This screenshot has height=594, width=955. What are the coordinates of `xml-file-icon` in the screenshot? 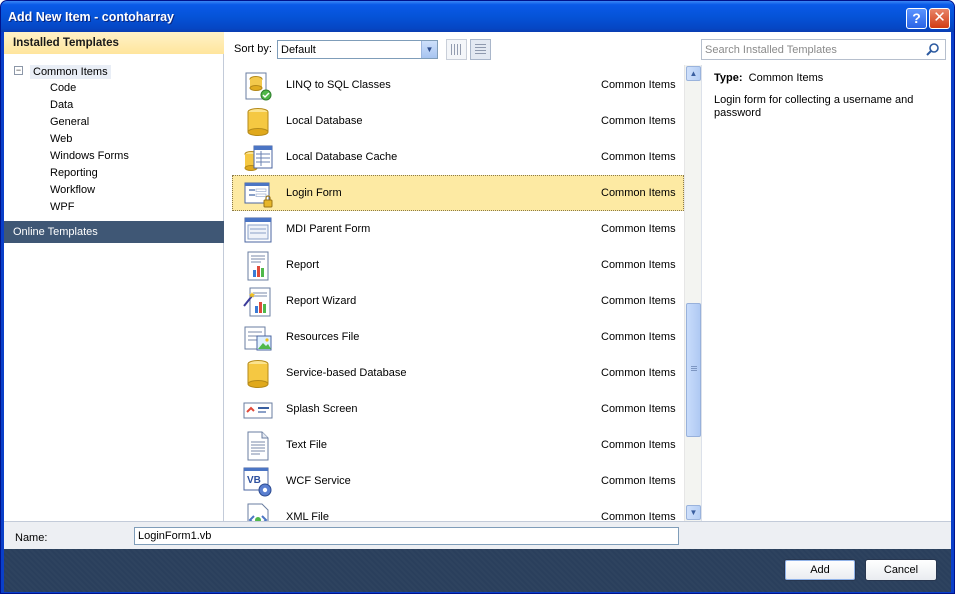 It's located at (258, 512).